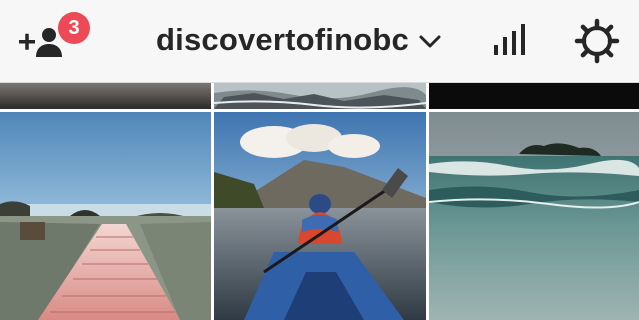 The height and width of the screenshot is (320, 639). I want to click on notification-badge: 3, so click(74, 28).